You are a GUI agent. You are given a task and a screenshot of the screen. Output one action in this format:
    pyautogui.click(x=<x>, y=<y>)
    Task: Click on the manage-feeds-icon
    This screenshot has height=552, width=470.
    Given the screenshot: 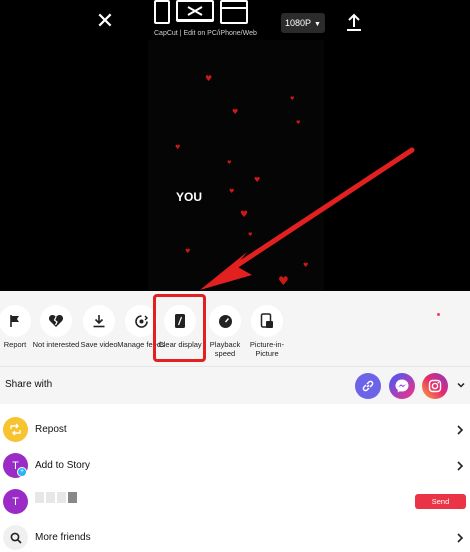 What is the action you would take?
    pyautogui.click(x=141, y=321)
    